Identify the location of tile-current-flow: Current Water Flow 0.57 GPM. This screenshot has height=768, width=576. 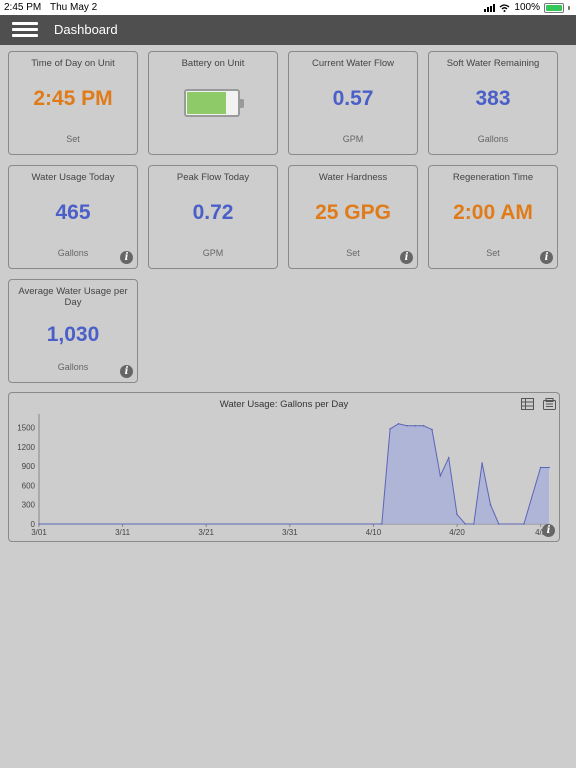
(353, 103).